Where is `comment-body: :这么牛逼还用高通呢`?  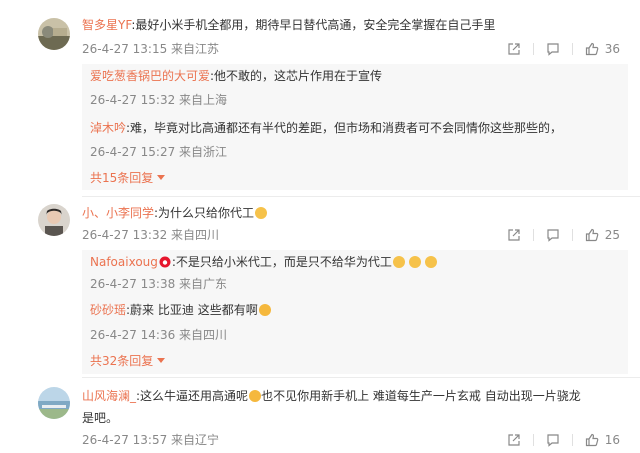 comment-body: :这么牛逼还用高通呢 is located at coordinates (192, 396).